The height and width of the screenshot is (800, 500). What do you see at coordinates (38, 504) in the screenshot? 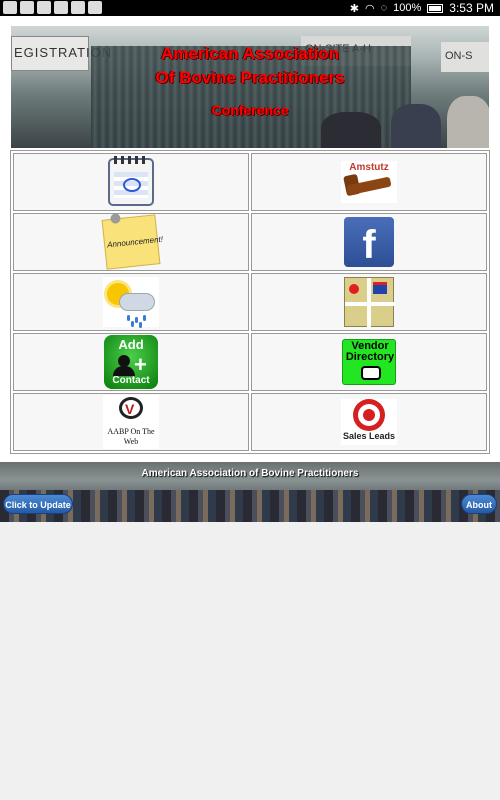
I see `update-button: Click to Update` at bounding box center [38, 504].